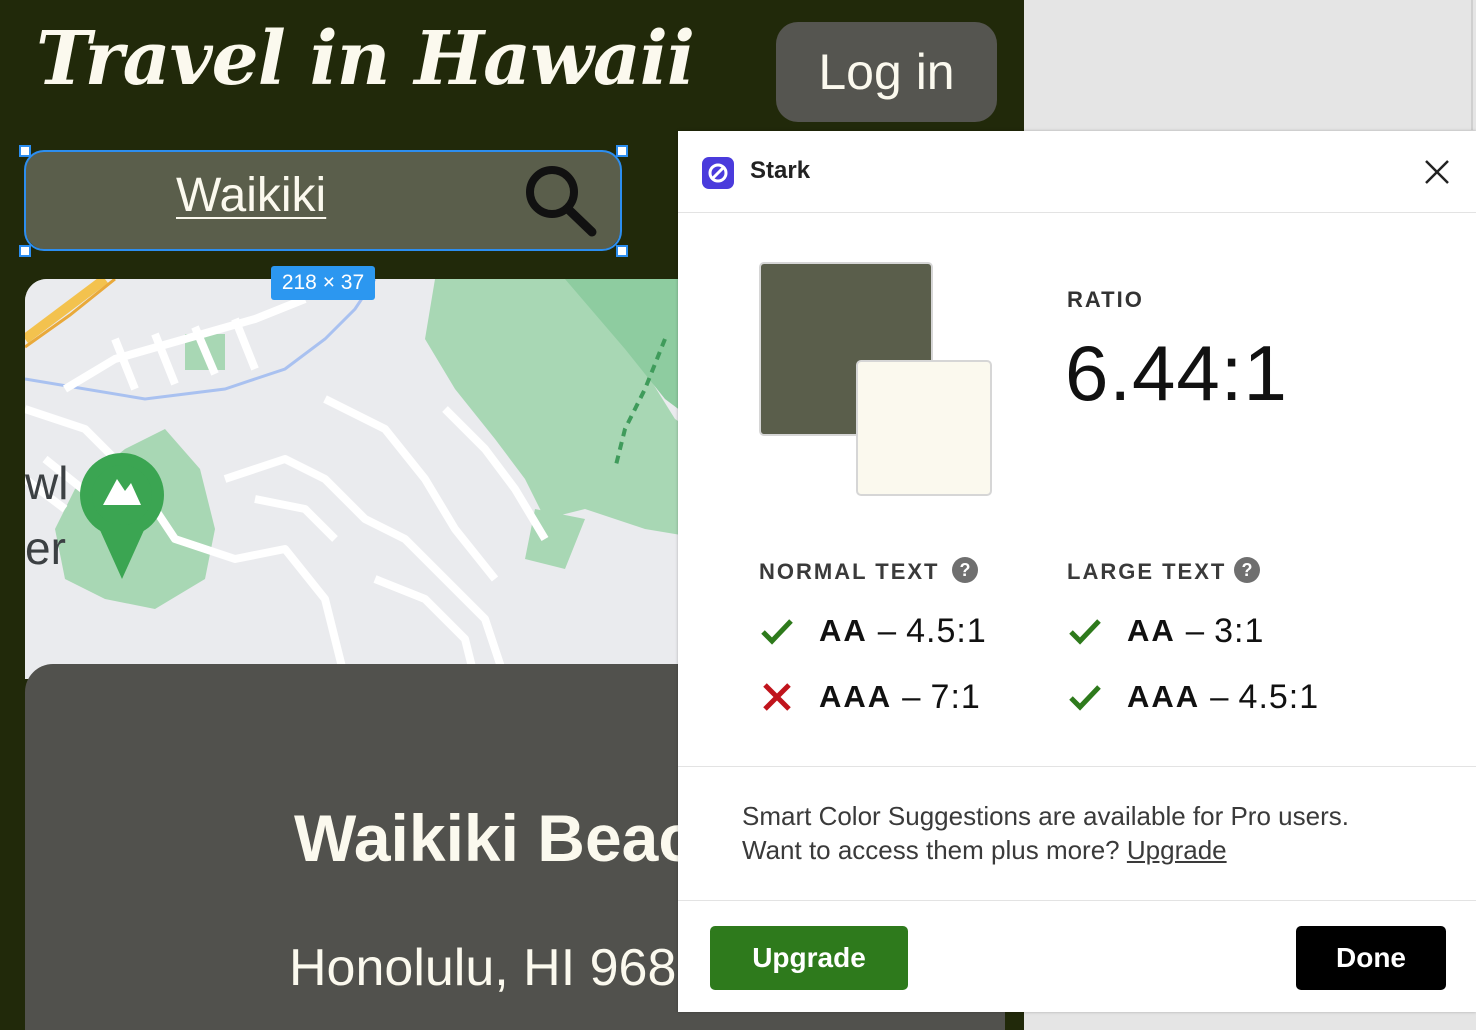 Image resolution: width=1476 pixels, height=1030 pixels. Describe the element at coordinates (323, 283) in the screenshot. I see `selection-size-label: 218 × 37` at that location.